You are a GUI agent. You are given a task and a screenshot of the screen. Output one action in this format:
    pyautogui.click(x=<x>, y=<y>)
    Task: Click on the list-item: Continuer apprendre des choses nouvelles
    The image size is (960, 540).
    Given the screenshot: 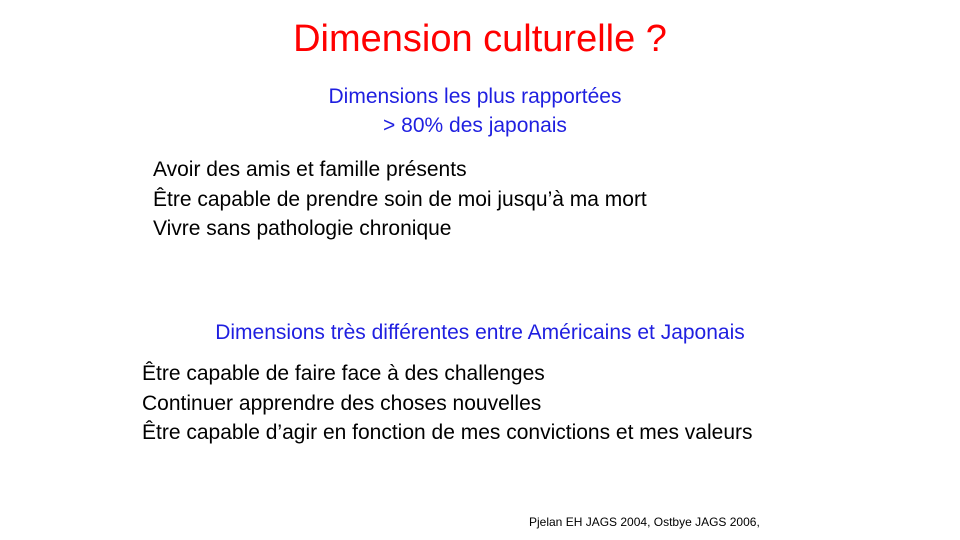 What is the action you would take?
    pyautogui.click(x=342, y=403)
    